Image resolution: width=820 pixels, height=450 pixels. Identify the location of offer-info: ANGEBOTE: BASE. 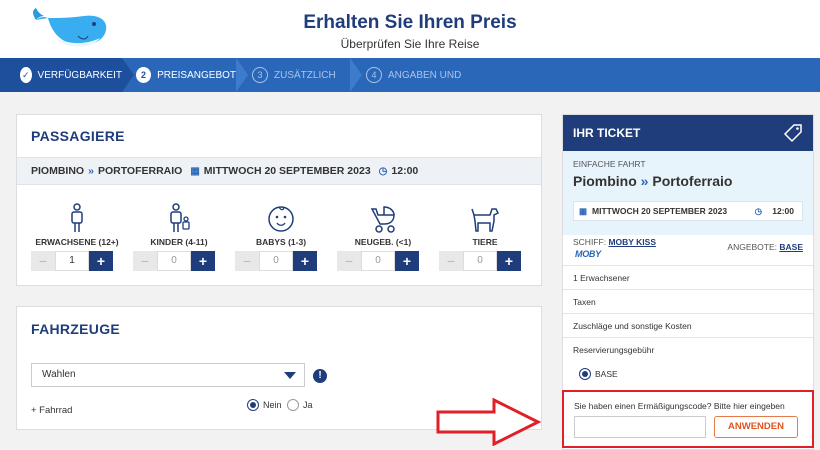
(765, 247).